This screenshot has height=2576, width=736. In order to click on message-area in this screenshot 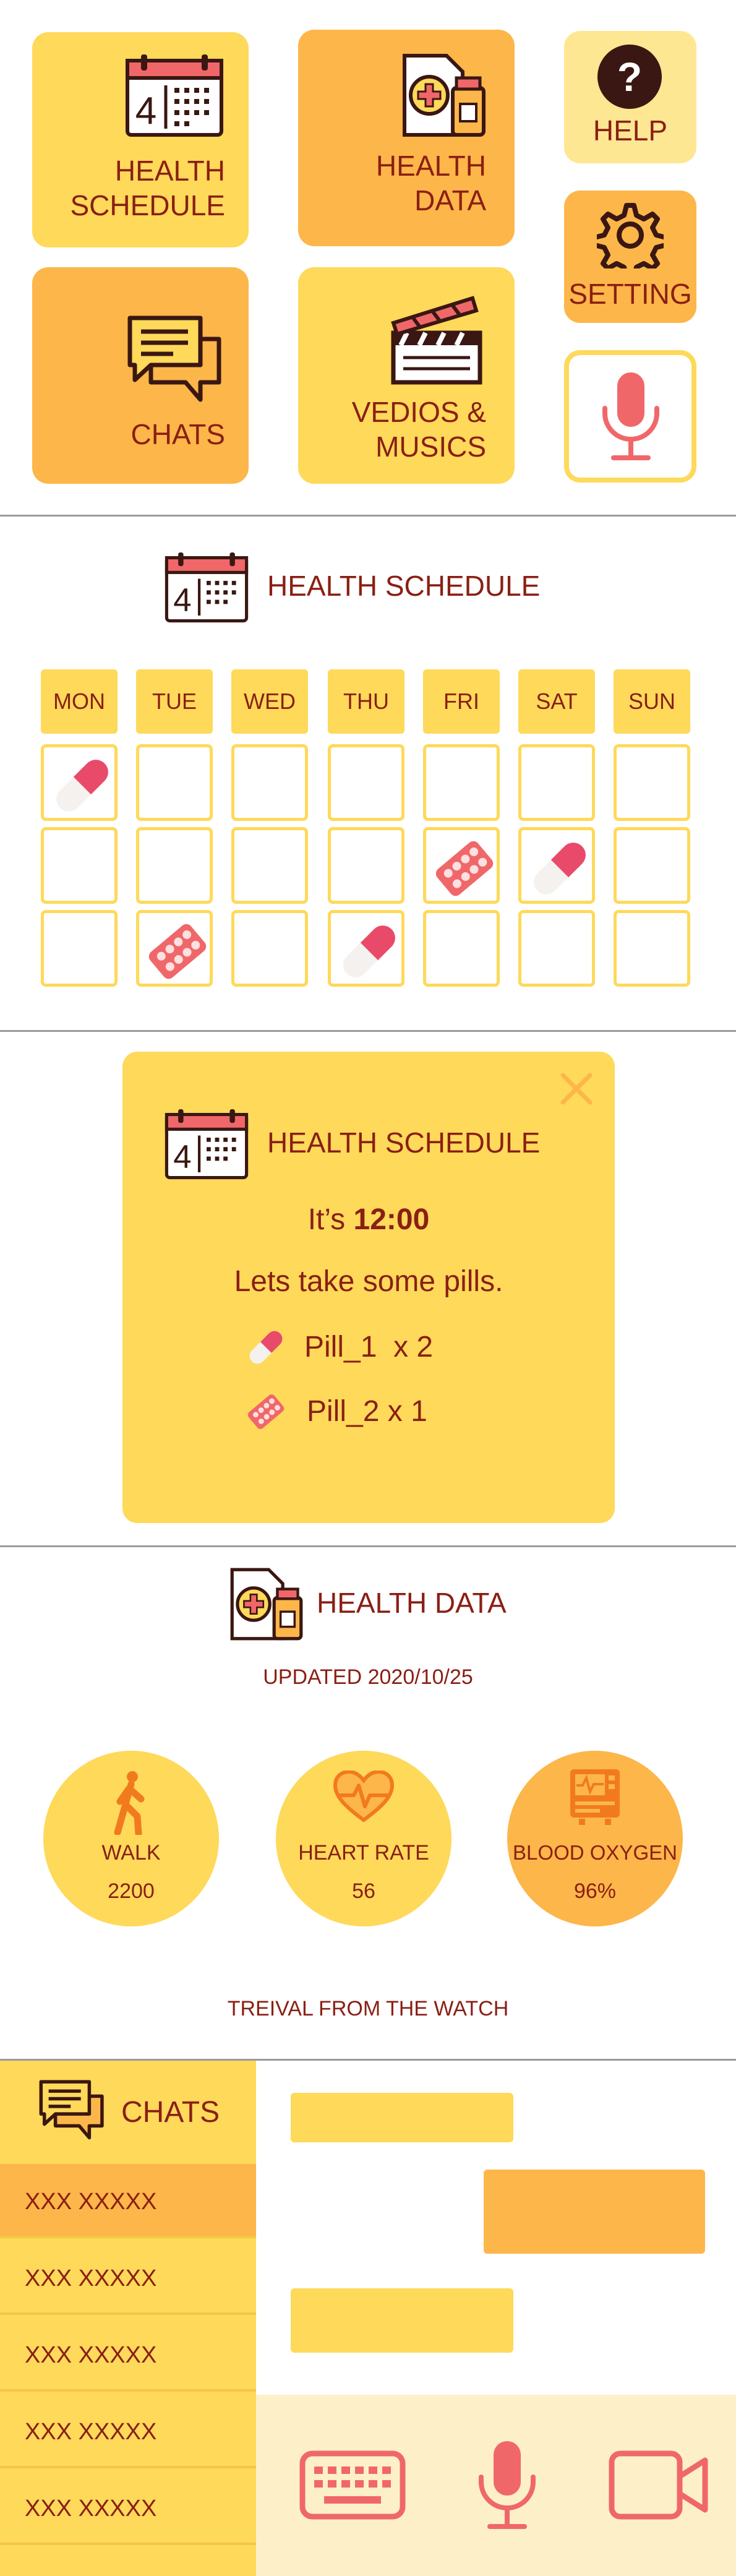, I will do `click(496, 2228)`.